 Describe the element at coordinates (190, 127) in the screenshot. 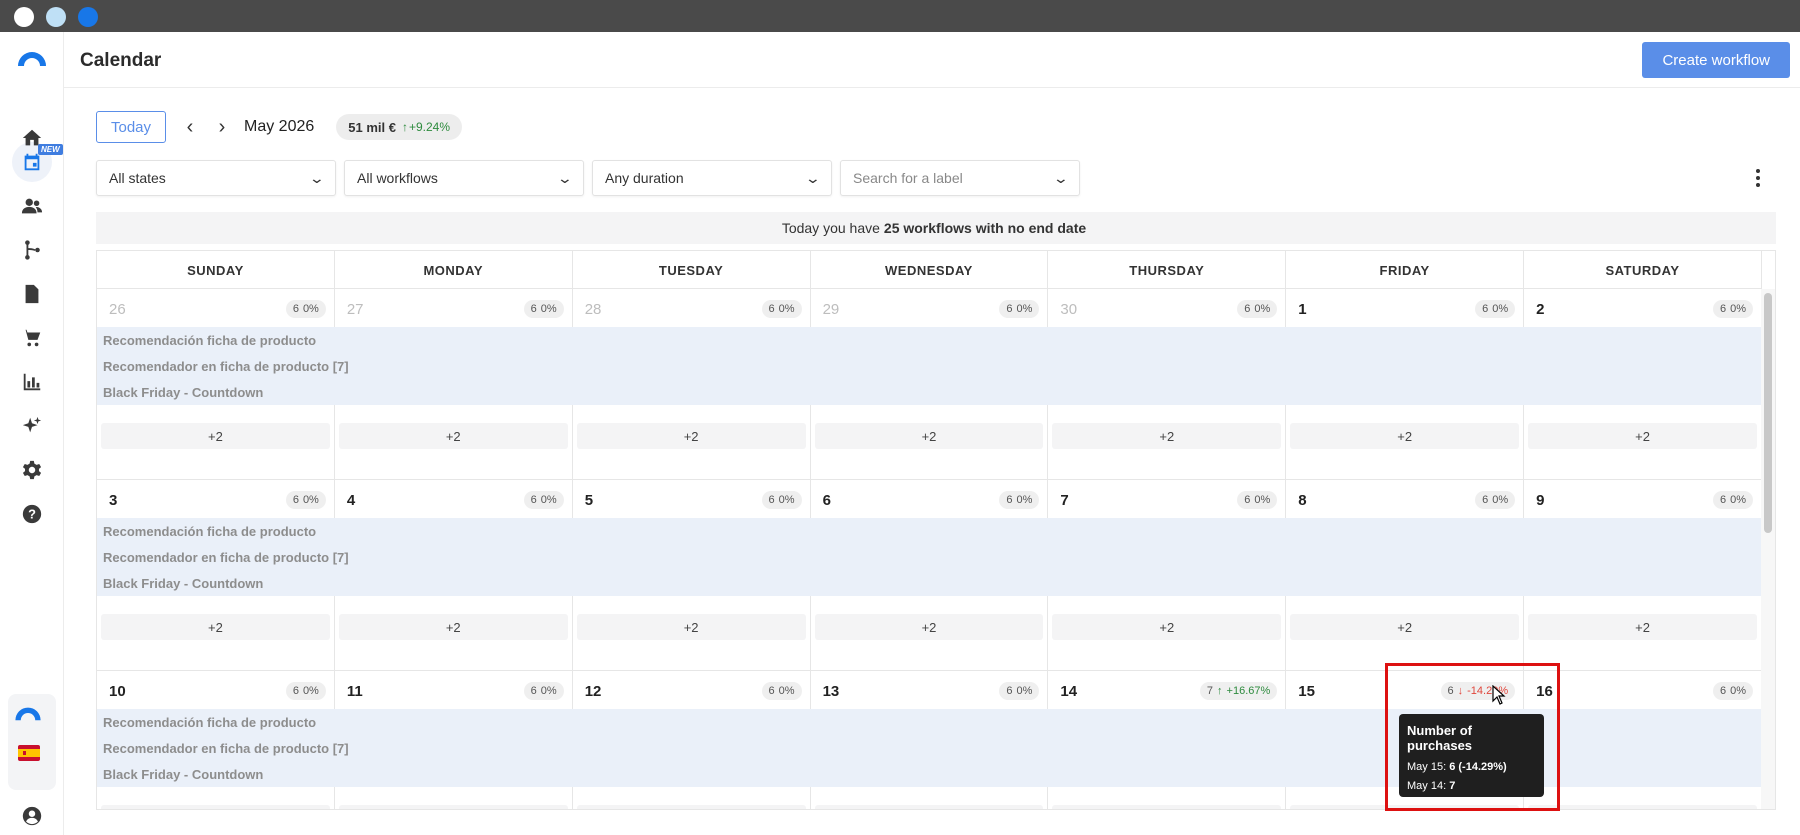

I see `chevron-left-icon: ‹` at that location.